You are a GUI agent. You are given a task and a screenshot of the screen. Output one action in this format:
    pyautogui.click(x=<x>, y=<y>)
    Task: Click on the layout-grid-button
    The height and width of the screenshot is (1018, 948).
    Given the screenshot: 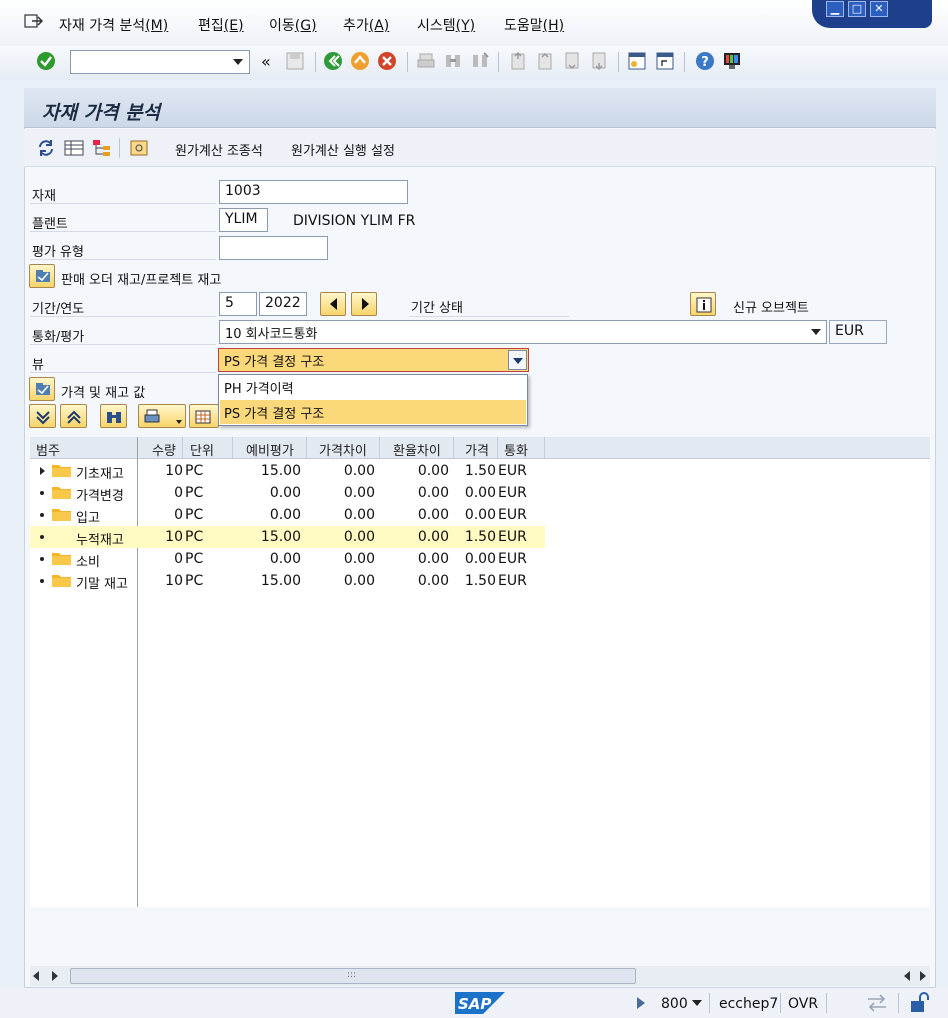 What is the action you would take?
    pyautogui.click(x=204, y=416)
    